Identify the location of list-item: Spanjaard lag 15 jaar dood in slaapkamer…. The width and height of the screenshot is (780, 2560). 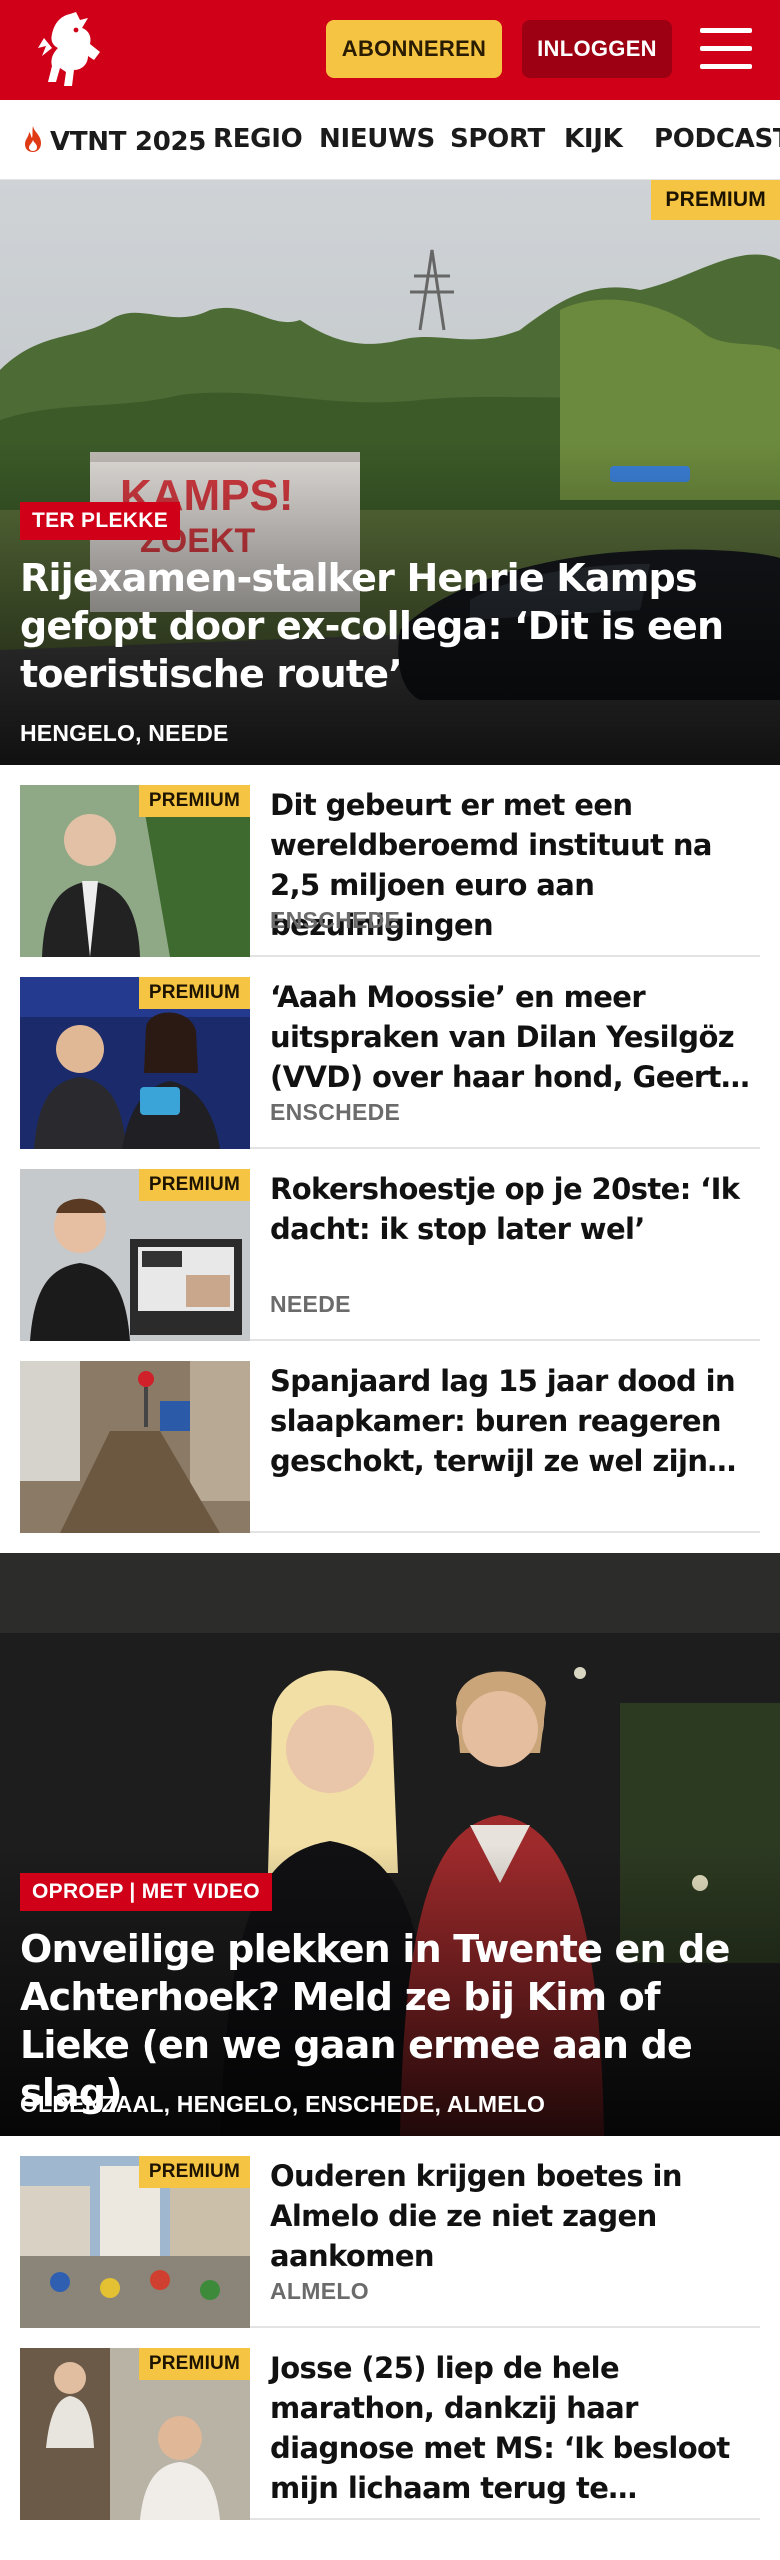
(390, 1437).